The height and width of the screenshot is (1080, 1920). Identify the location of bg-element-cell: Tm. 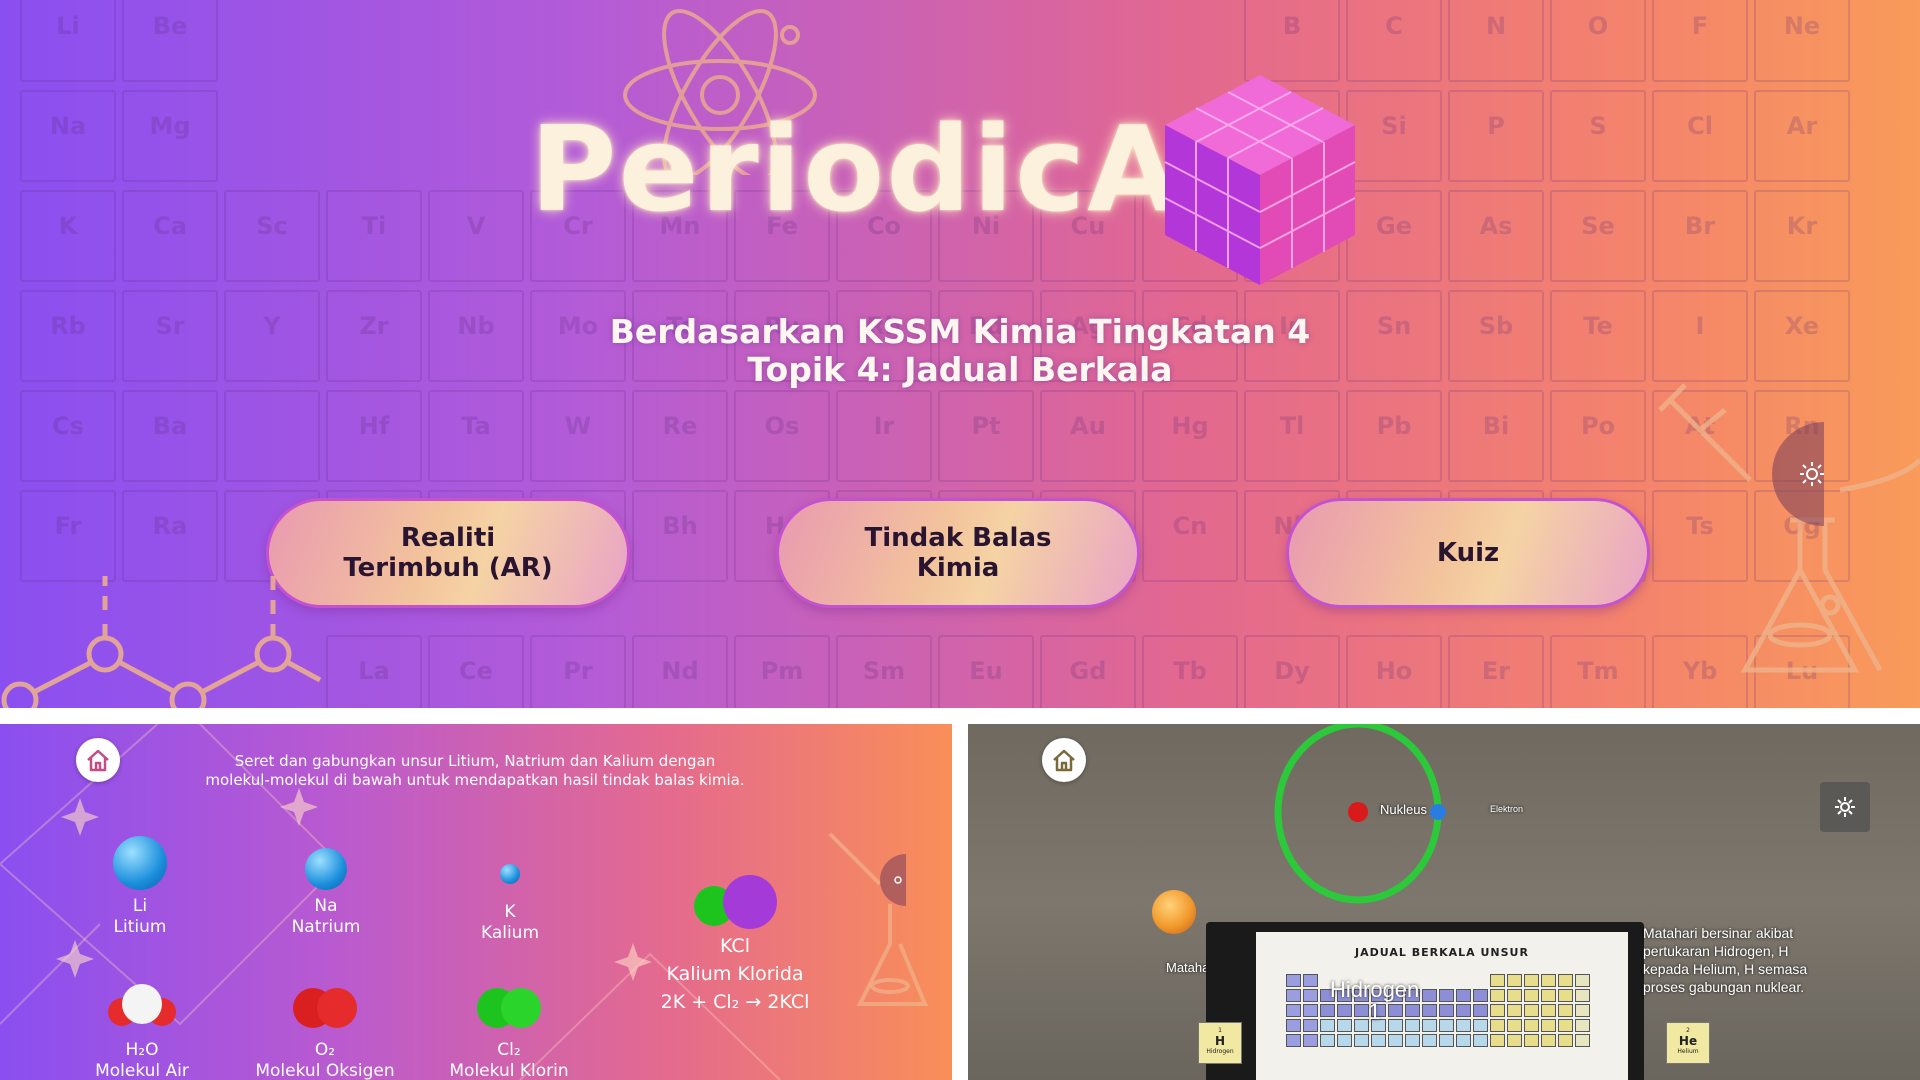
(1598, 671).